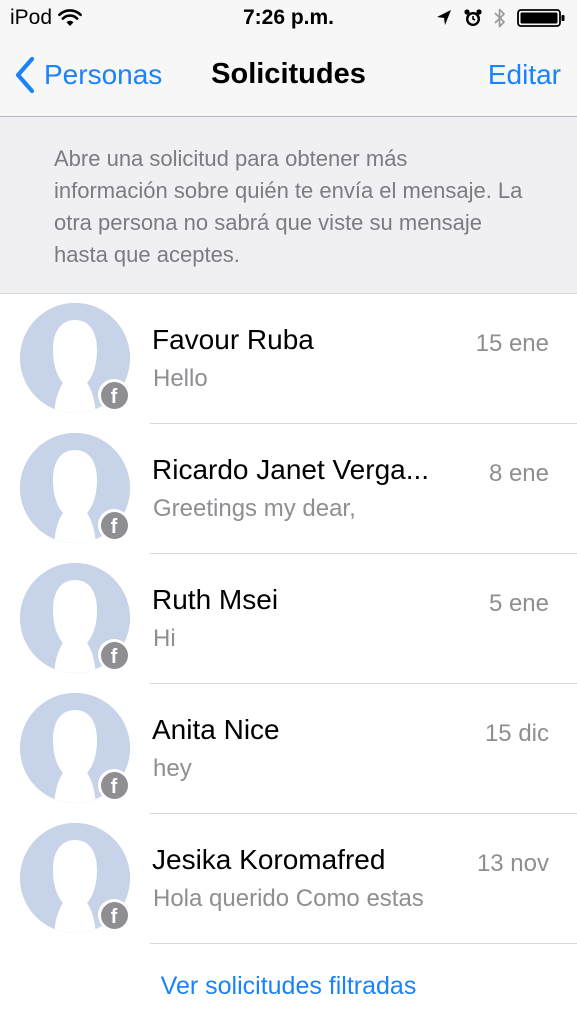 The height and width of the screenshot is (1024, 577). Describe the element at coordinates (473, 18) in the screenshot. I see `alarm-clock-icon` at that location.